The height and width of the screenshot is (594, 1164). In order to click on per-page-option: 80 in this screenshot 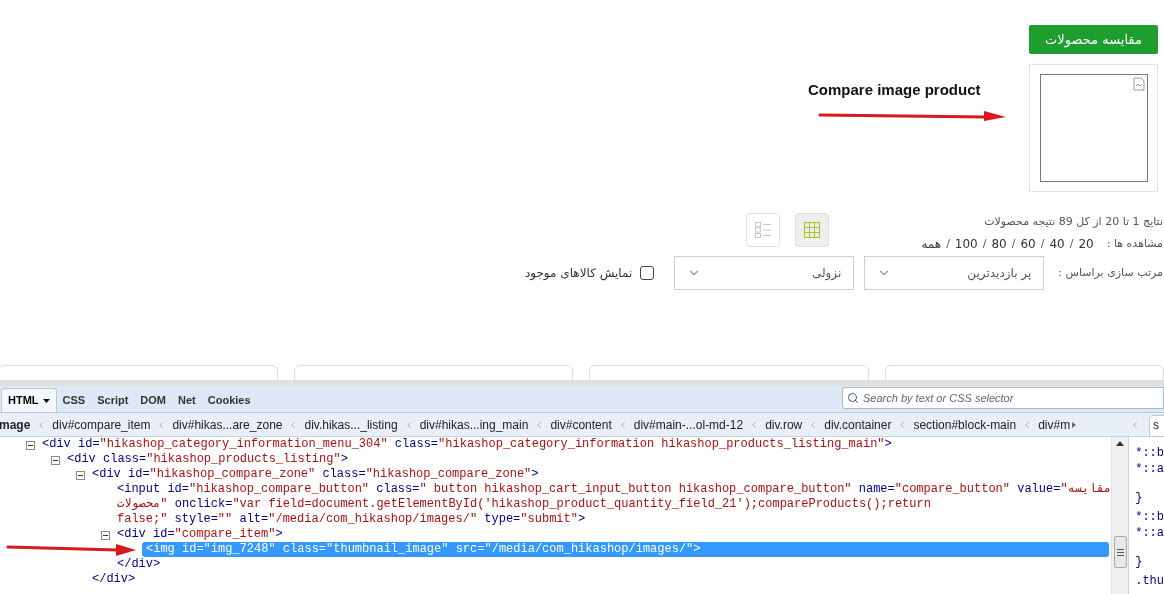, I will do `click(999, 244)`.